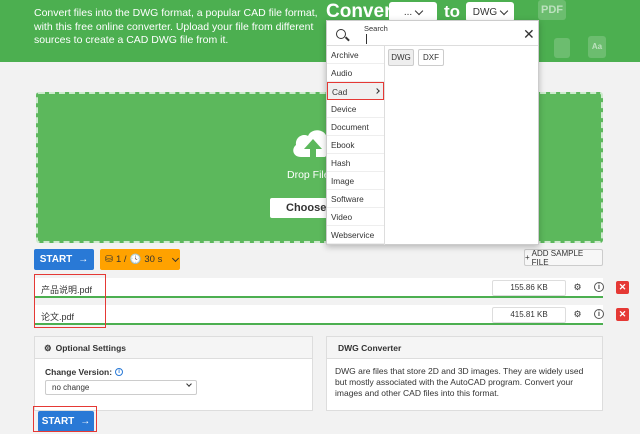  What do you see at coordinates (135, 259) in the screenshot?
I see `clock-icon: 🕓` at bounding box center [135, 259].